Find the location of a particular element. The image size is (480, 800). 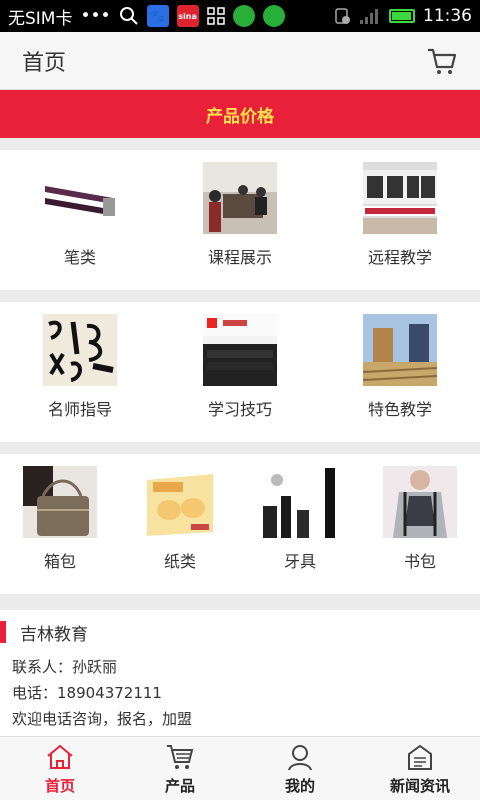

banner-text: 产品价格 is located at coordinates (240, 116).